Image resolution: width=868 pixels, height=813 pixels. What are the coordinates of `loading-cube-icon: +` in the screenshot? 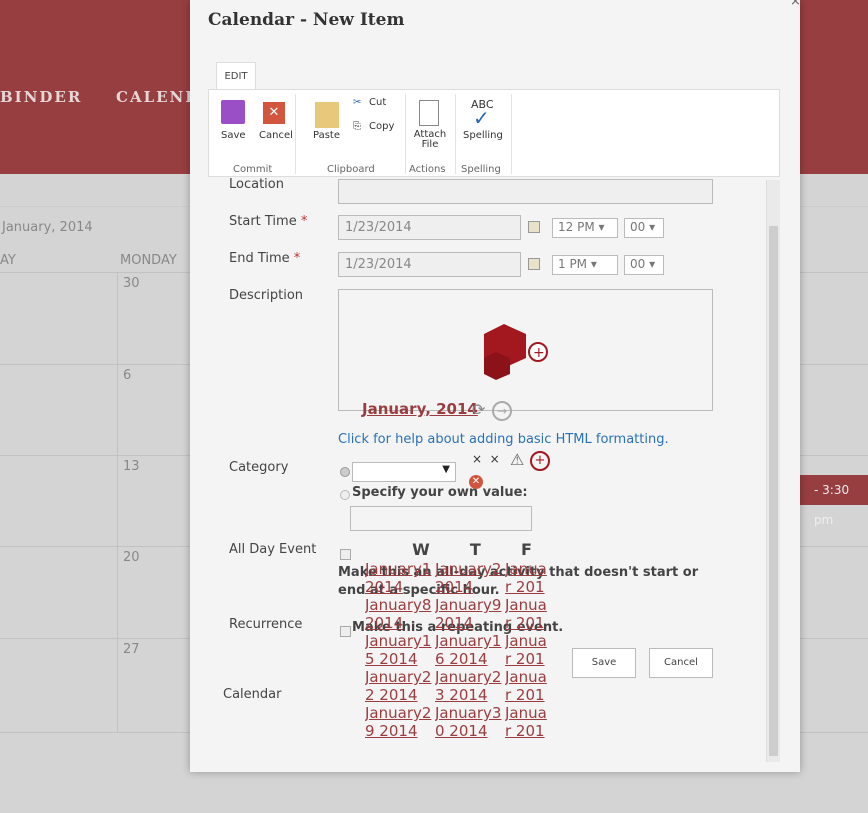 It's located at (516, 352).